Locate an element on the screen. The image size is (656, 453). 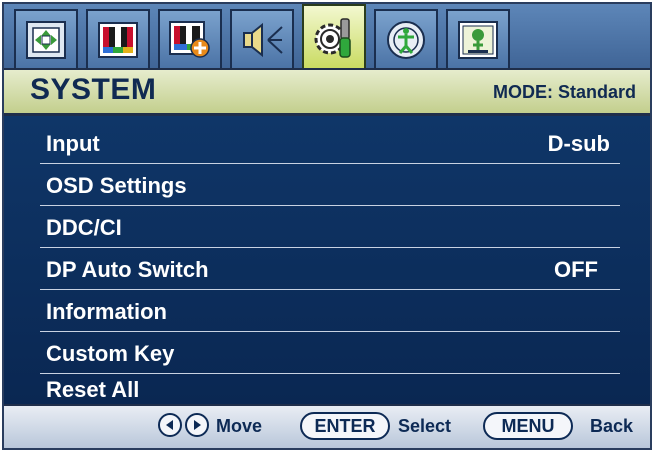
back-hint: Back is located at coordinates (612, 426).